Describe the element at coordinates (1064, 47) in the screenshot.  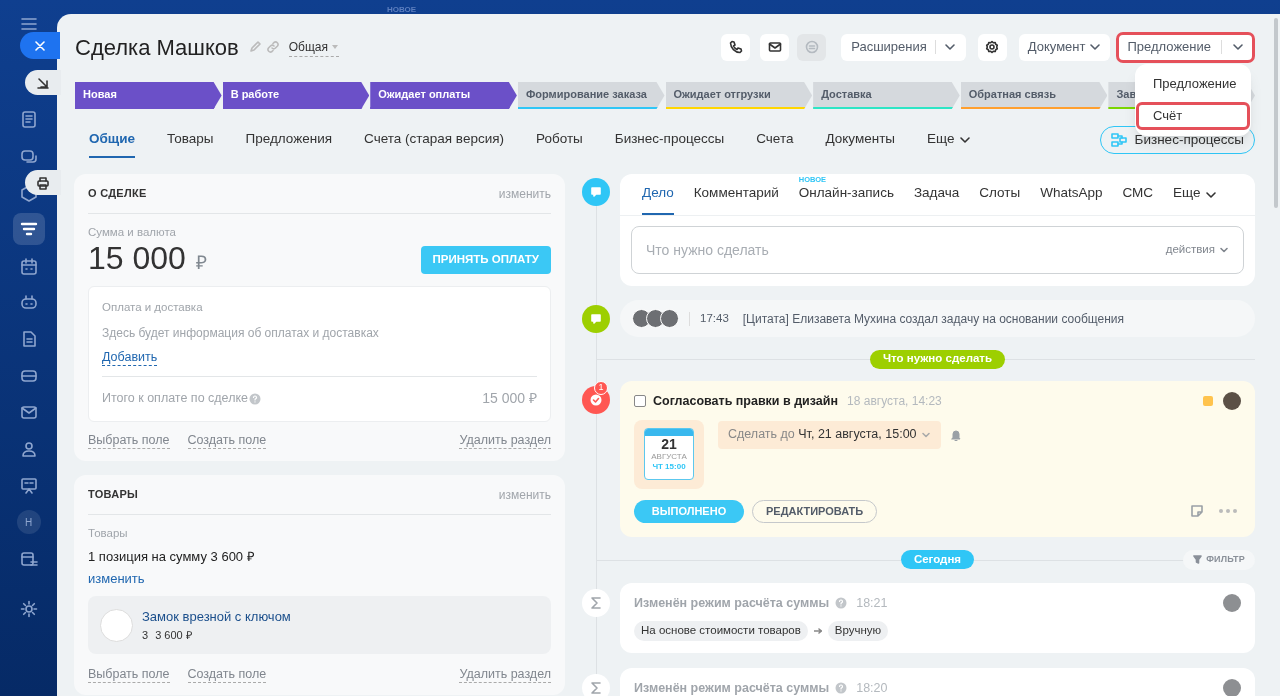
I see `document-button: Документ` at that location.